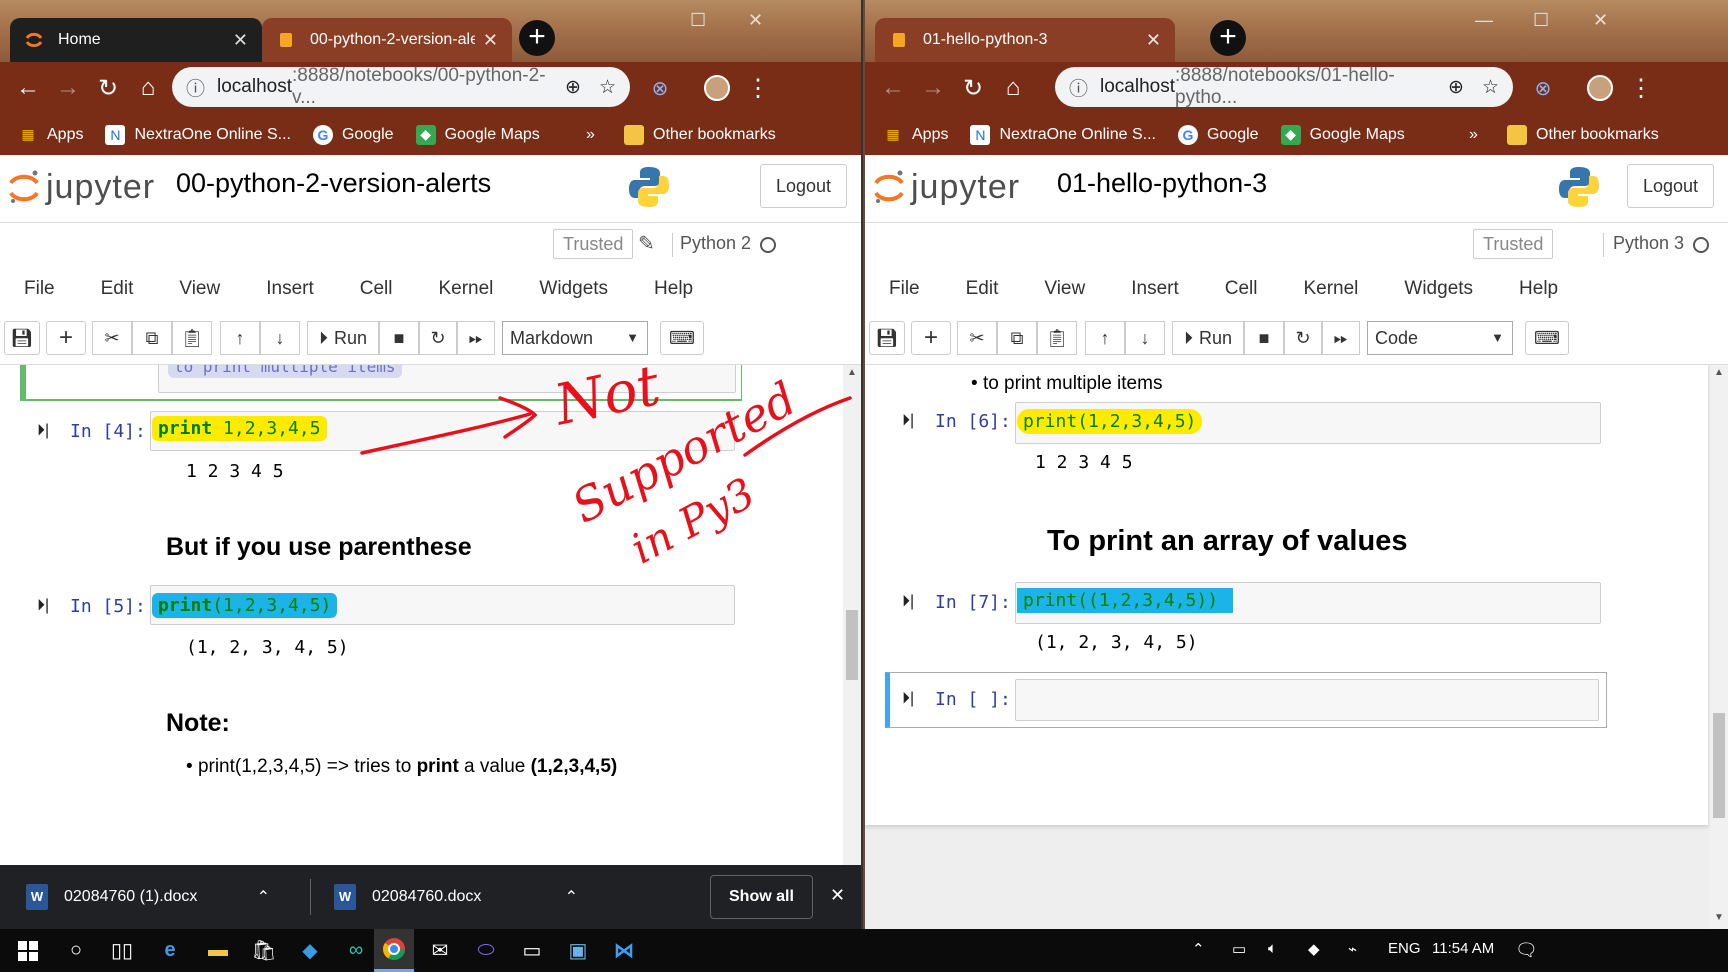 Image resolution: width=1728 pixels, height=972 pixels. What do you see at coordinates (893, 88) in the screenshot?
I see `back-icon: ←` at bounding box center [893, 88].